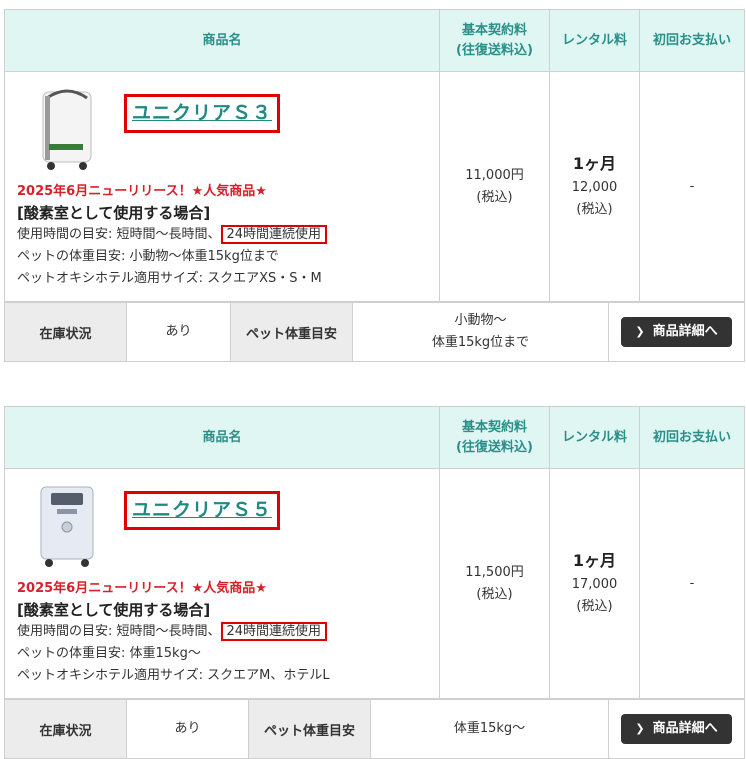 This screenshot has height=759, width=746. What do you see at coordinates (148, 256) in the screenshot?
I see `pet-weight-text: ペットの体重目安: 小動物〜体重15kg位まで` at bounding box center [148, 256].